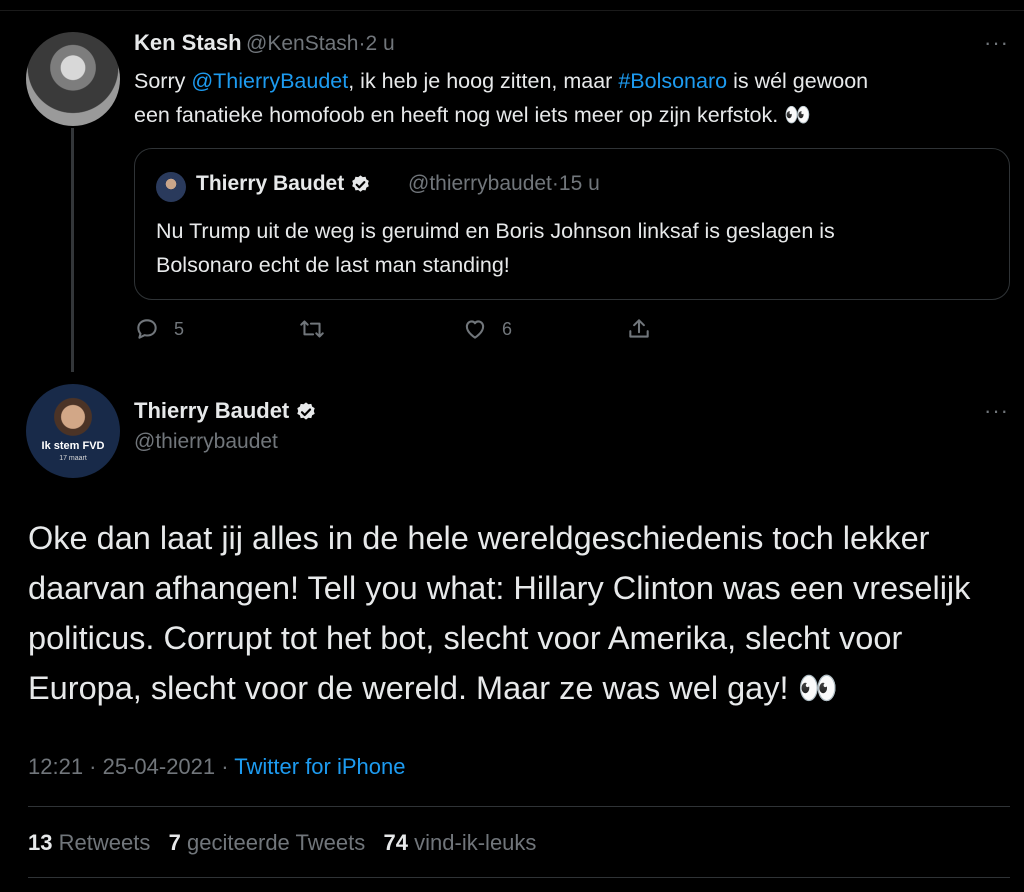 This screenshot has height=892, width=1024. I want to click on share-button, so click(639, 329).